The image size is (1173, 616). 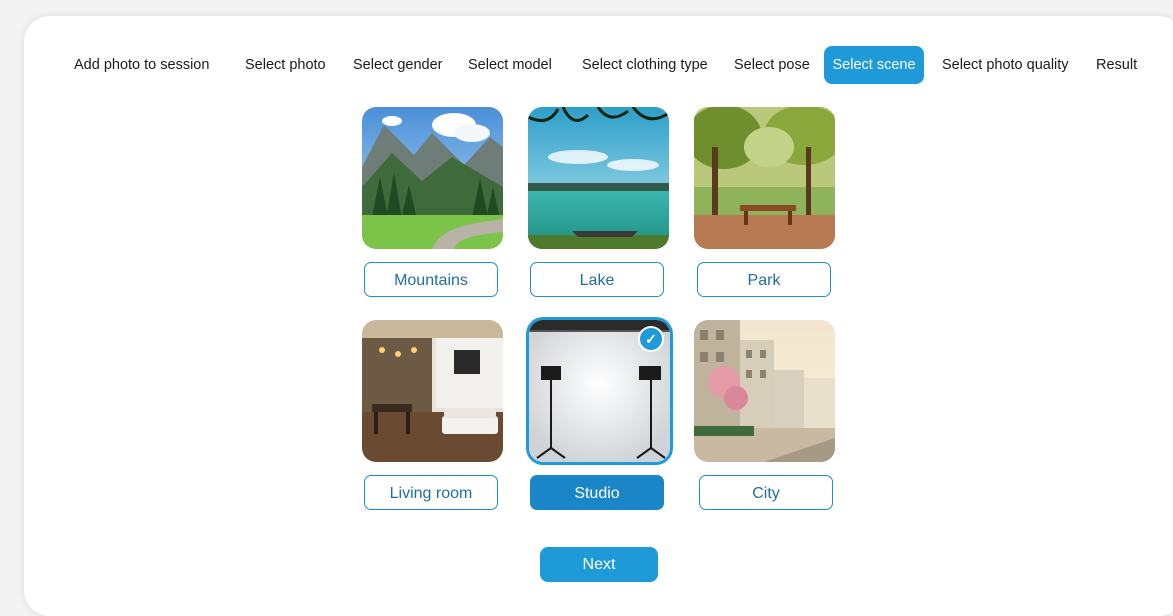 I want to click on step-select-gender: Select gender, so click(x=397, y=65).